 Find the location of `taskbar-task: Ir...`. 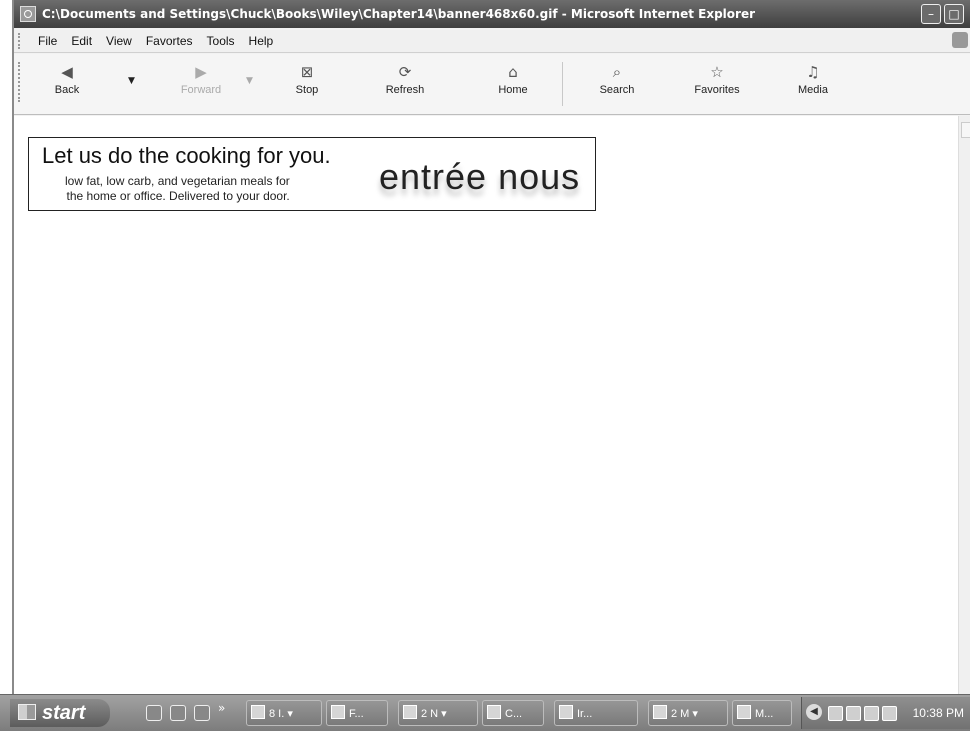

taskbar-task: Ir... is located at coordinates (596, 713).